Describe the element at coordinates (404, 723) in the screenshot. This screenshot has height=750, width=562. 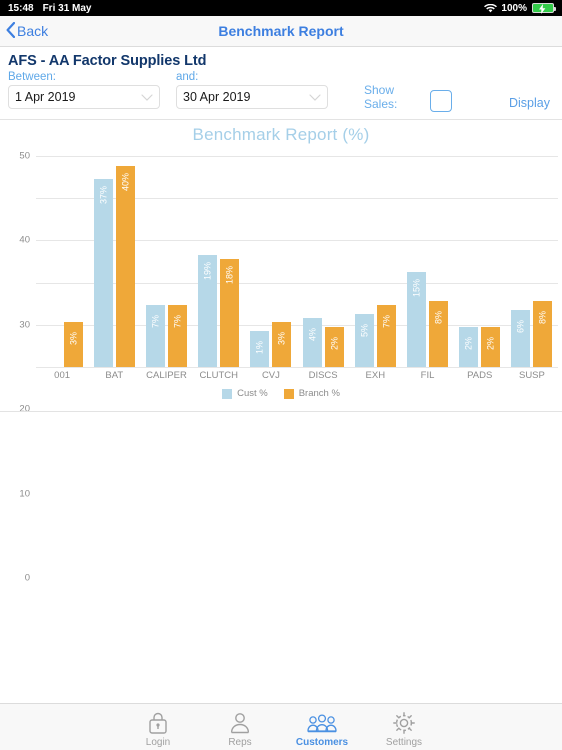
I see `gear-icon` at that location.